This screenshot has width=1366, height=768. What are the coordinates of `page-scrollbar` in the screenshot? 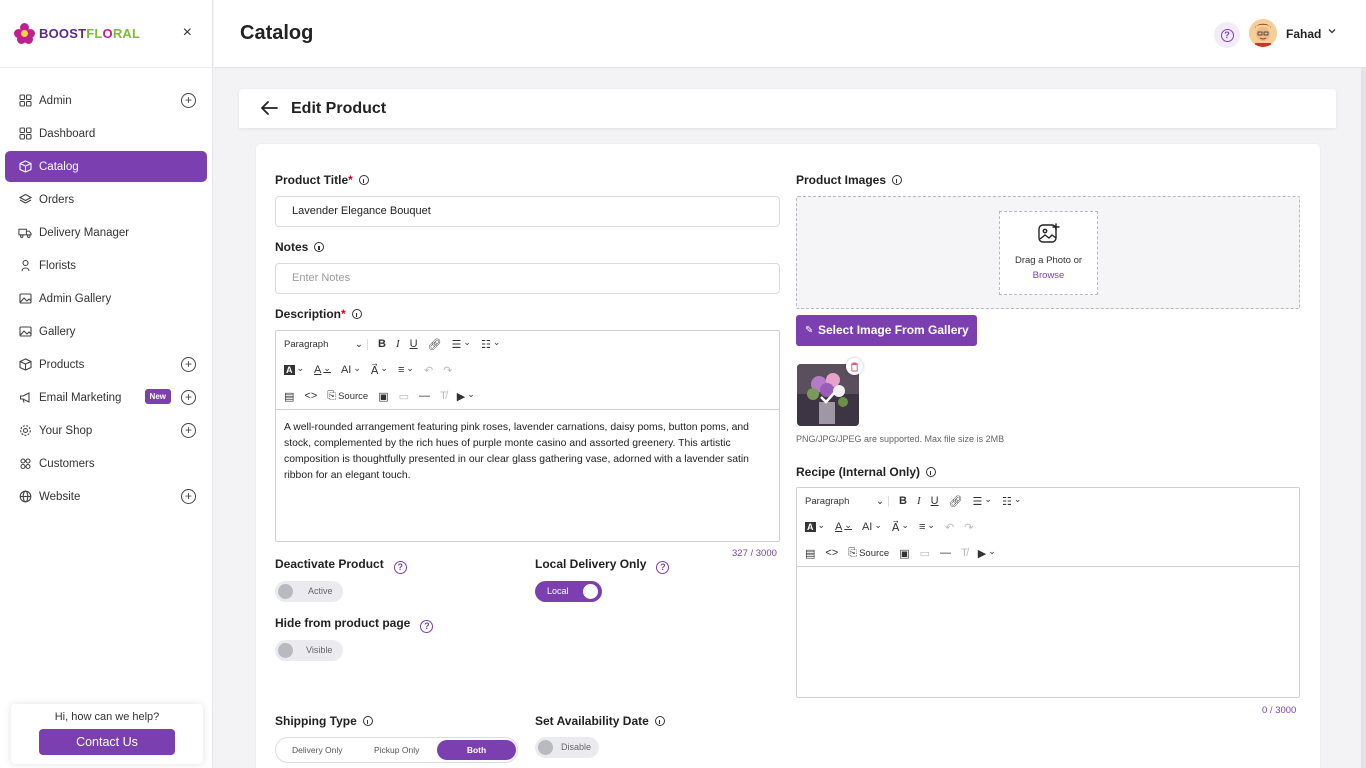 It's located at (1363, 418).